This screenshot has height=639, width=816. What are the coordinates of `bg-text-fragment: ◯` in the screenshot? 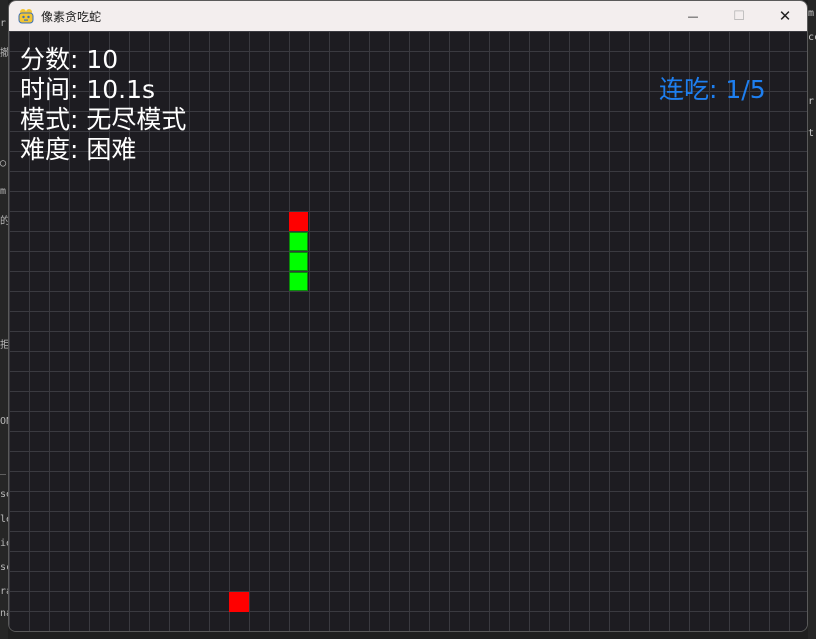 It's located at (3, 163).